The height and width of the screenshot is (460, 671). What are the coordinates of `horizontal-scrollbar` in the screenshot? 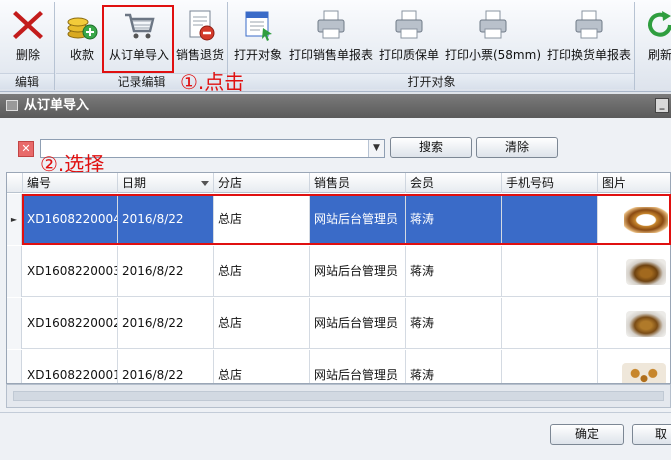 It's located at (338, 396).